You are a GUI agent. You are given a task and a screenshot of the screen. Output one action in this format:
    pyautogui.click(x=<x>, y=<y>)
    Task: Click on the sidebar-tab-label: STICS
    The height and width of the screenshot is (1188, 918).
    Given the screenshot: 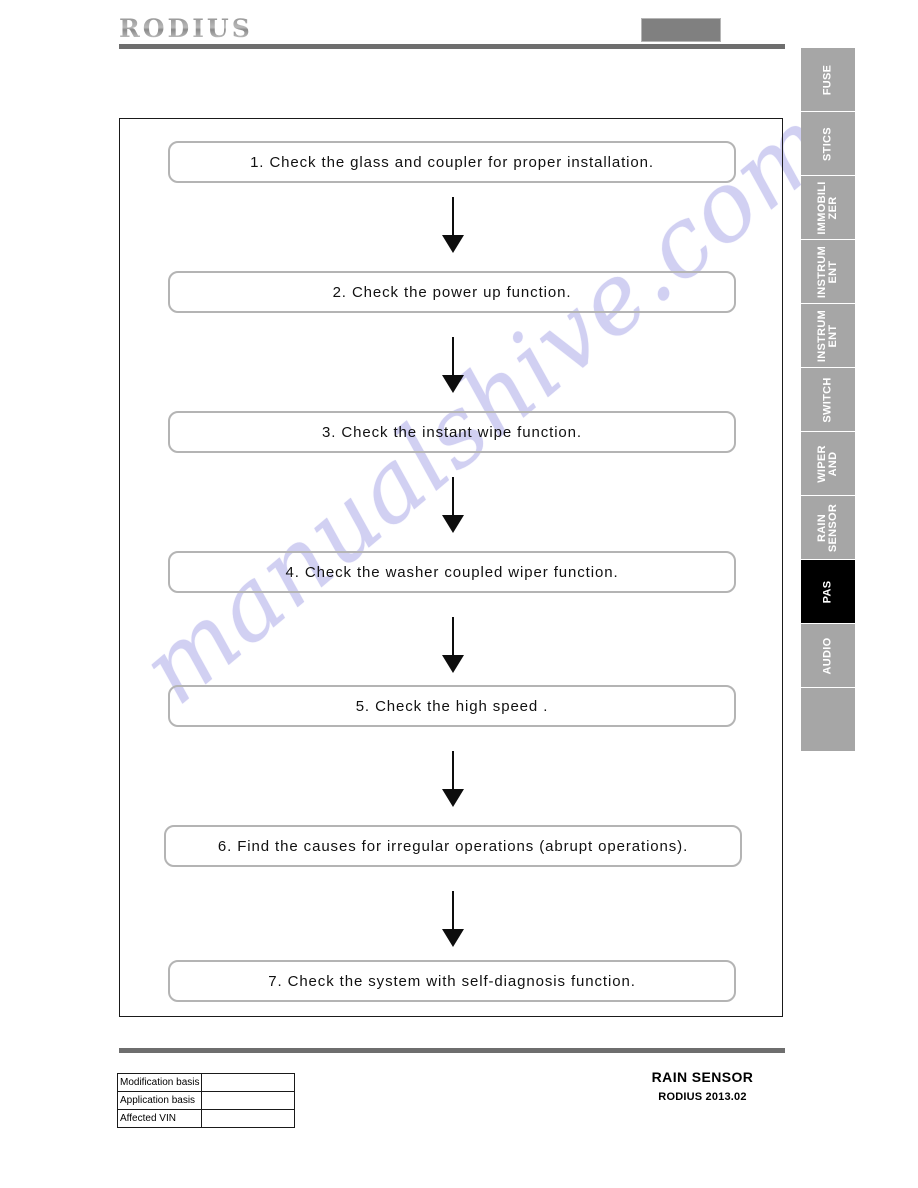 What is the action you would take?
    pyautogui.click(x=827, y=143)
    